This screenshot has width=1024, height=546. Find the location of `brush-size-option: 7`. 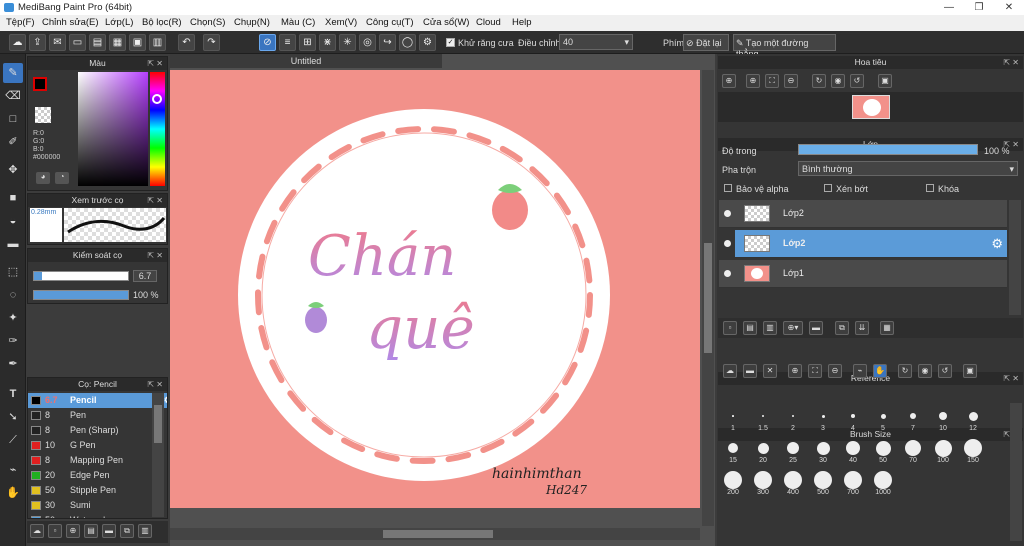

brush-size-option: 7 is located at coordinates (913, 419).